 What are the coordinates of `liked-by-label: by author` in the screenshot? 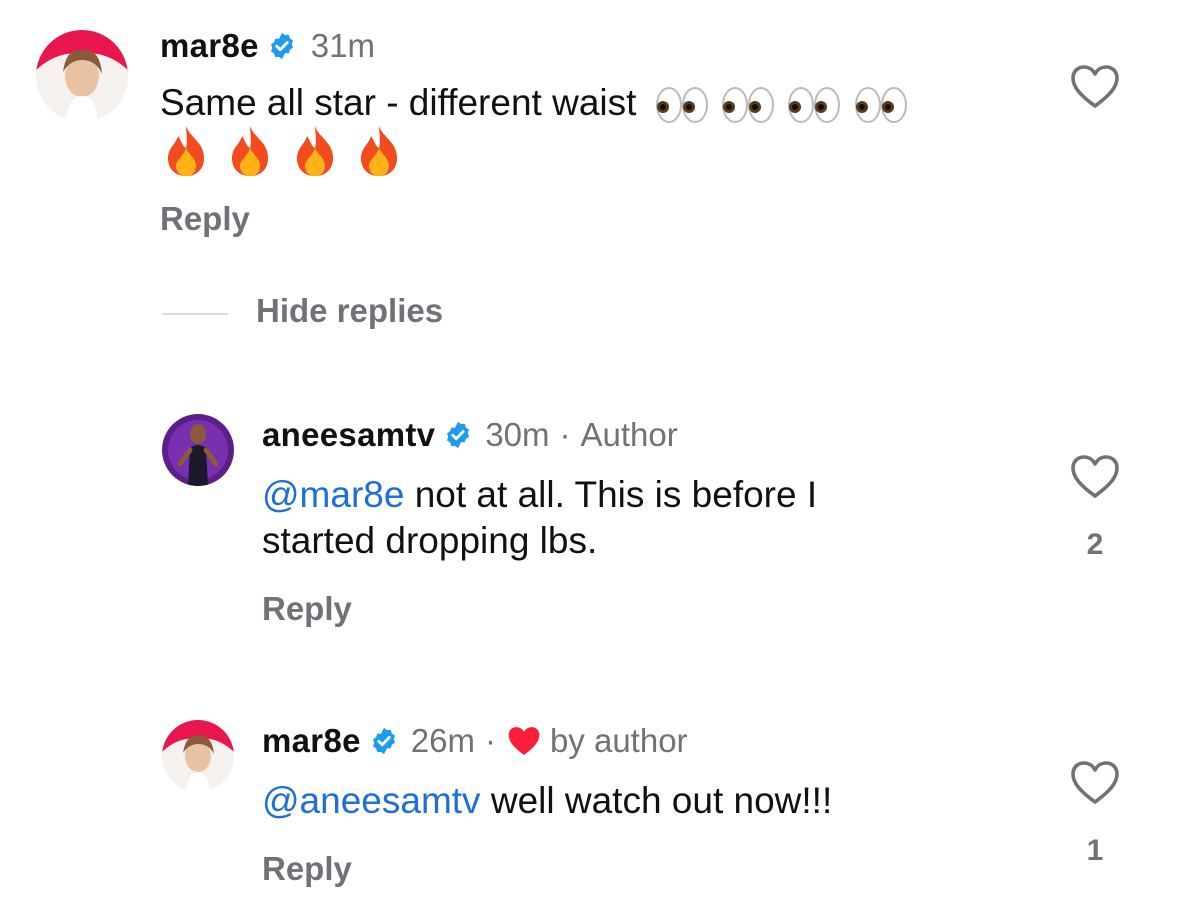 It's located at (618, 740).